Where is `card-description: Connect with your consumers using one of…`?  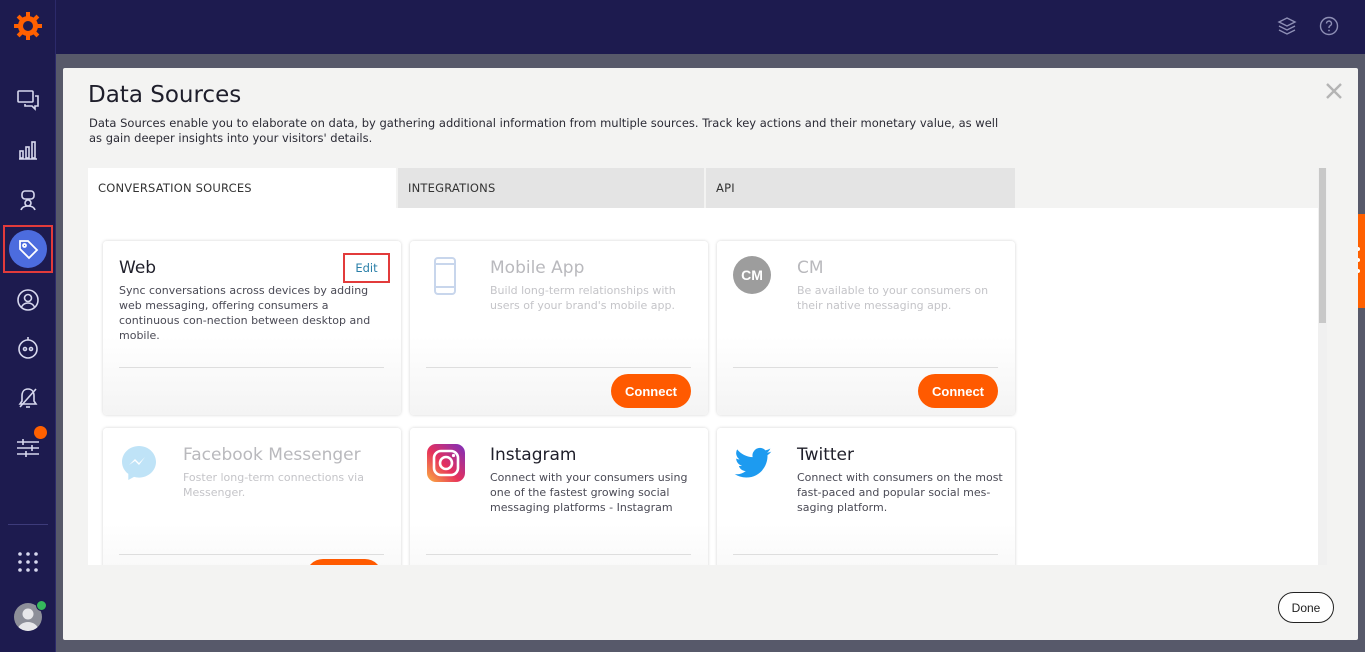
card-description: Connect with your consumers using one of… is located at coordinates (589, 492).